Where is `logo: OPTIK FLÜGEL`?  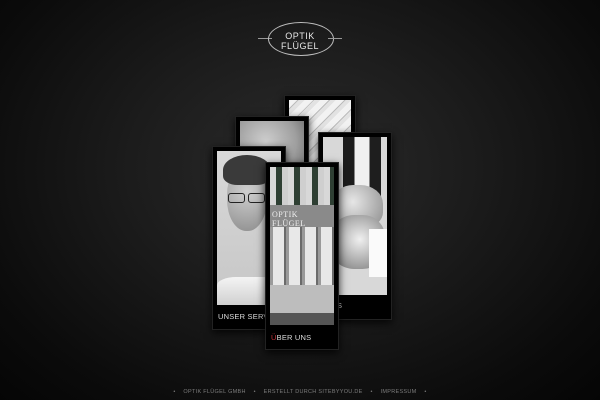
logo: OPTIK FLÜGEL is located at coordinates (300, 39).